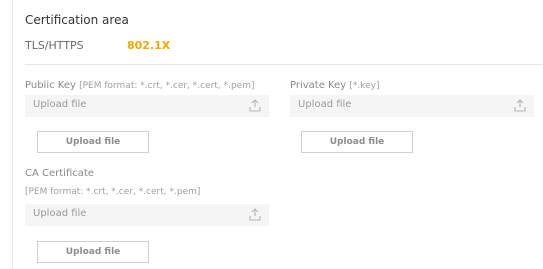 The width and height of the screenshot is (543, 269). What do you see at coordinates (50, 85) in the screenshot?
I see `public-key-label: Public Key` at bounding box center [50, 85].